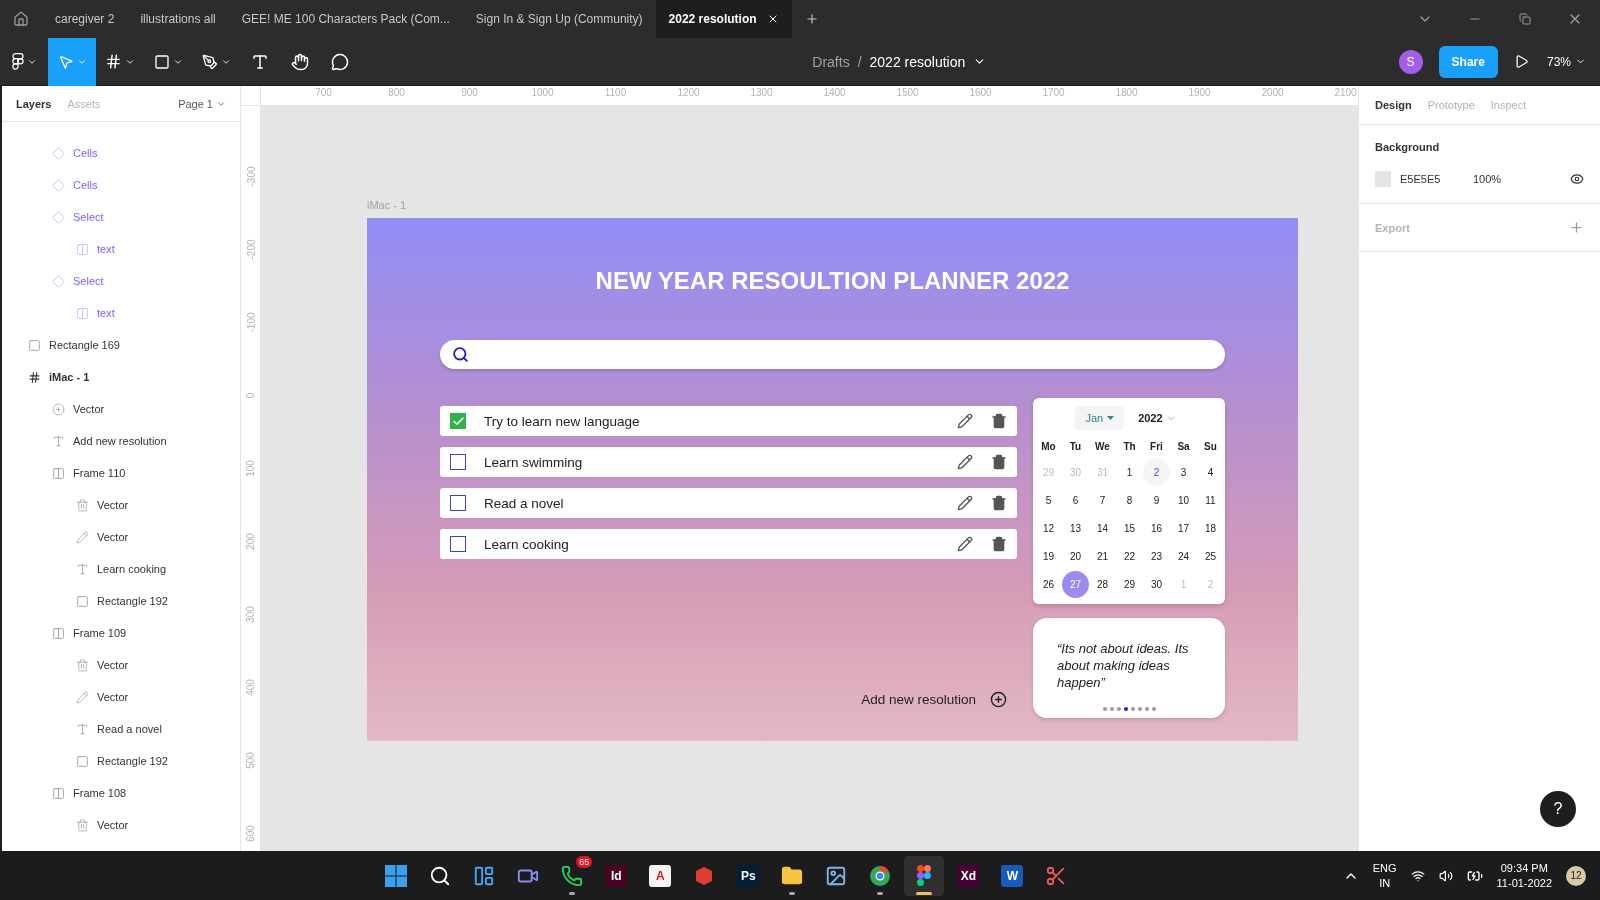 The width and height of the screenshot is (1600, 900). What do you see at coordinates (1075, 556) in the screenshot?
I see `calendar-day: 20` at bounding box center [1075, 556].